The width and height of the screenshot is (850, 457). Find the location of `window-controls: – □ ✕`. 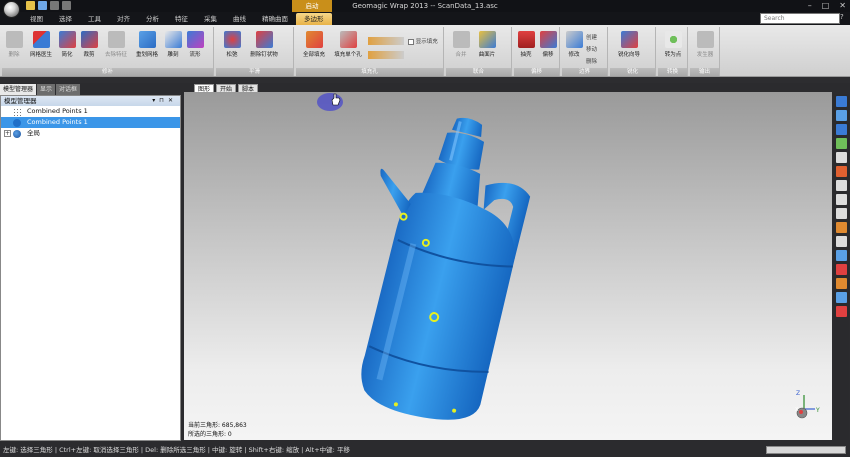

window-controls: – □ ✕ is located at coordinates (827, 5).